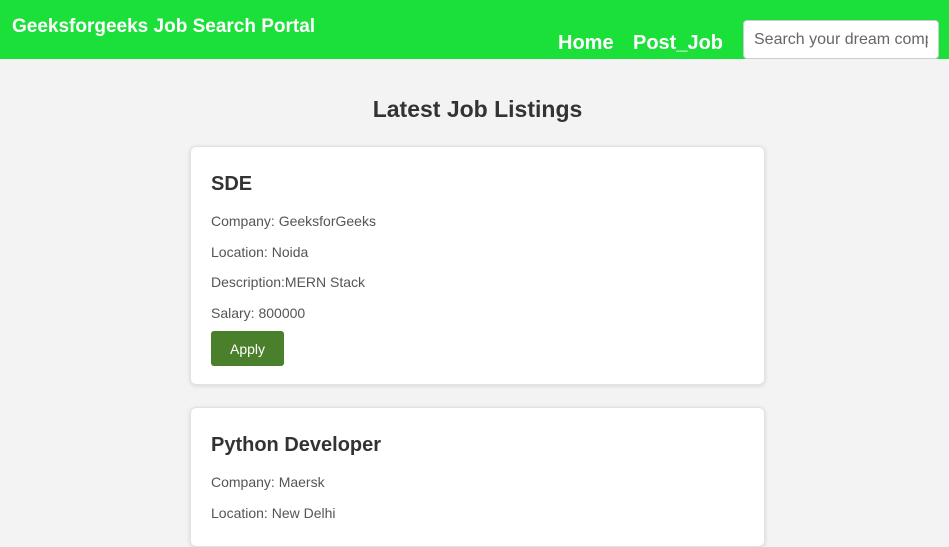 Image resolution: width=949 pixels, height=547 pixels. I want to click on job-company: Company: GeeksforGeeks, so click(293, 221).